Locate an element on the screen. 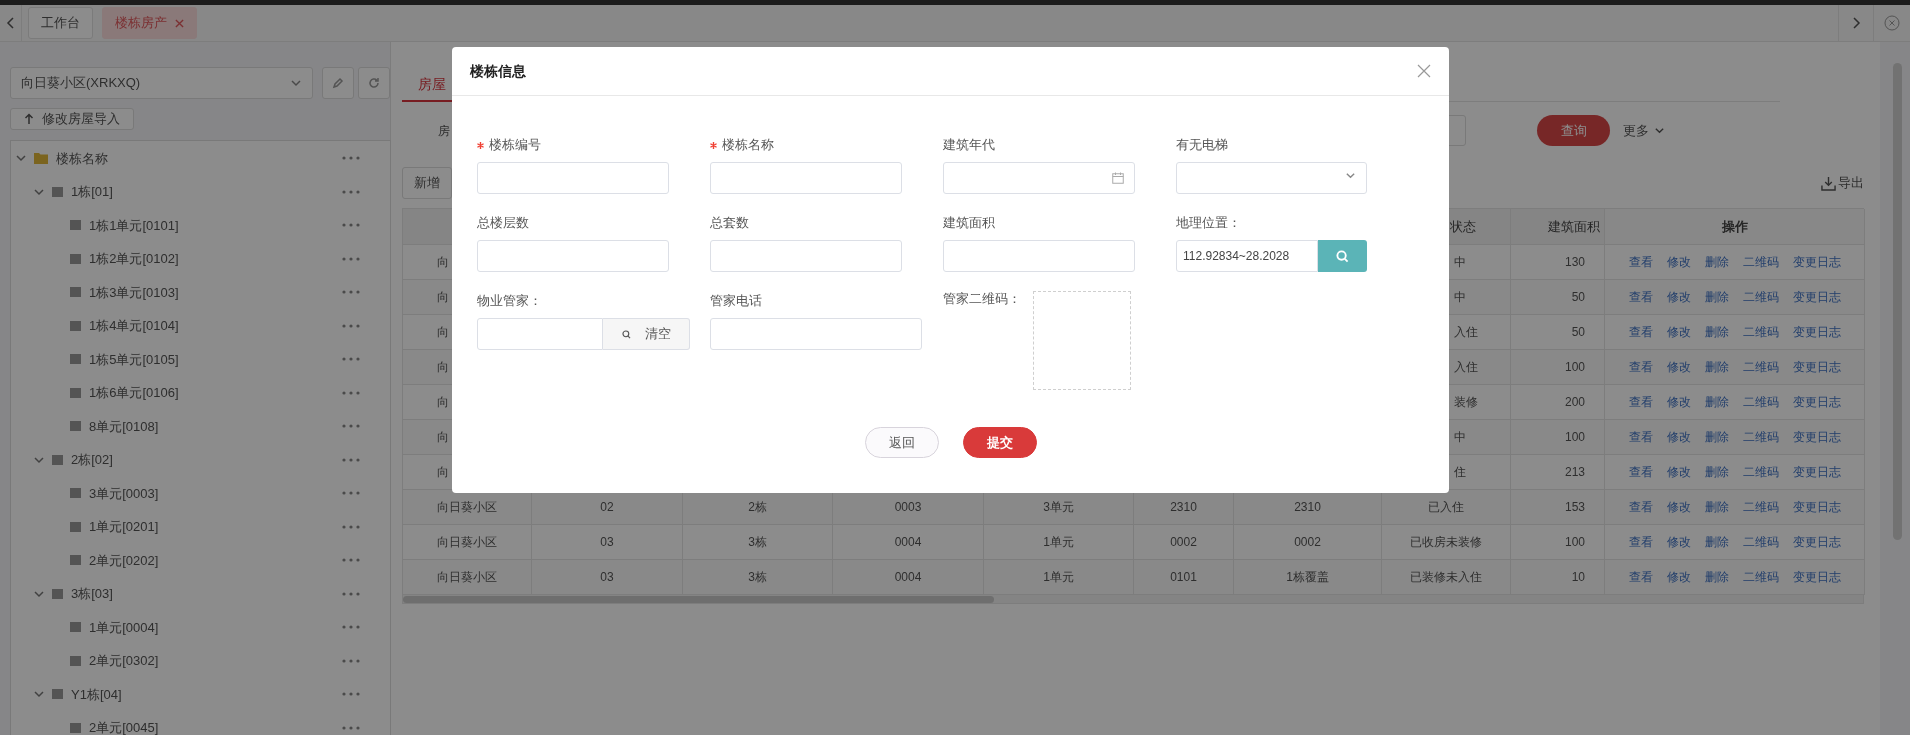 The width and height of the screenshot is (1910, 735). tree-item: 3单元[0003] is located at coordinates (200, 493).